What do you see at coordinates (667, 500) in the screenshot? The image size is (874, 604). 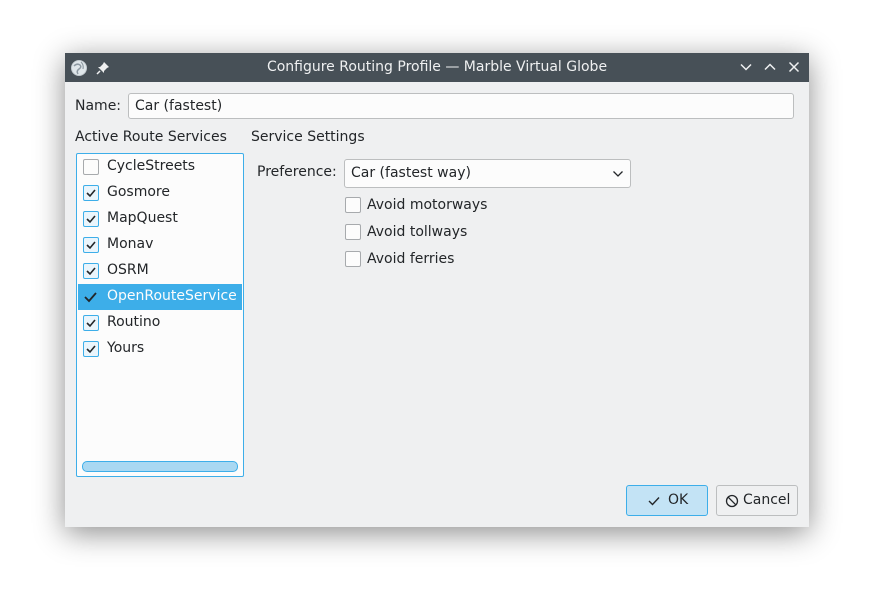 I see `ok-button: OK` at bounding box center [667, 500].